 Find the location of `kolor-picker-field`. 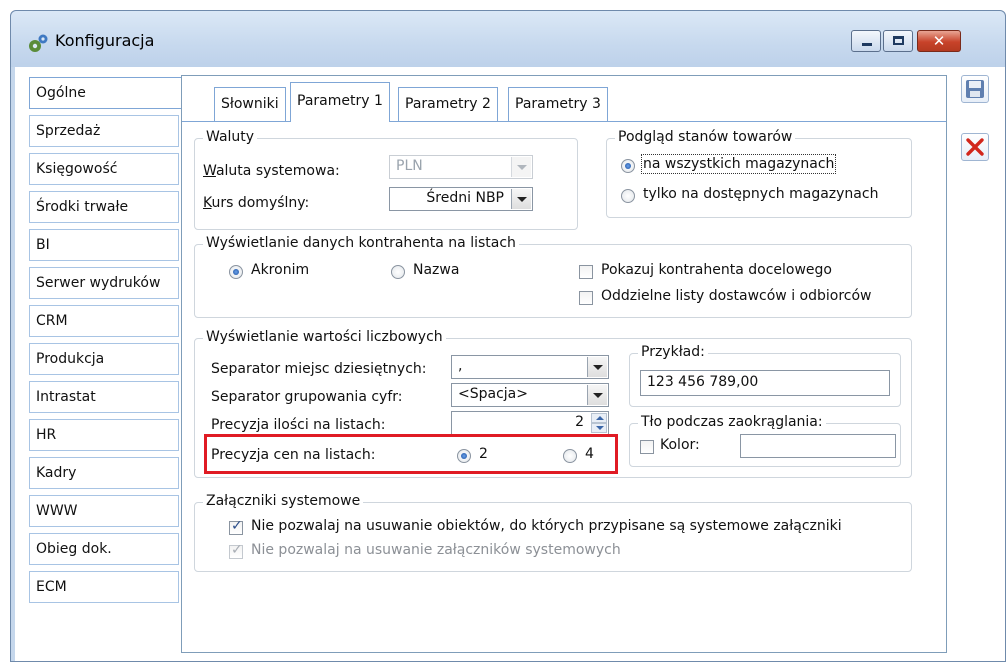

kolor-picker-field is located at coordinates (818, 446).